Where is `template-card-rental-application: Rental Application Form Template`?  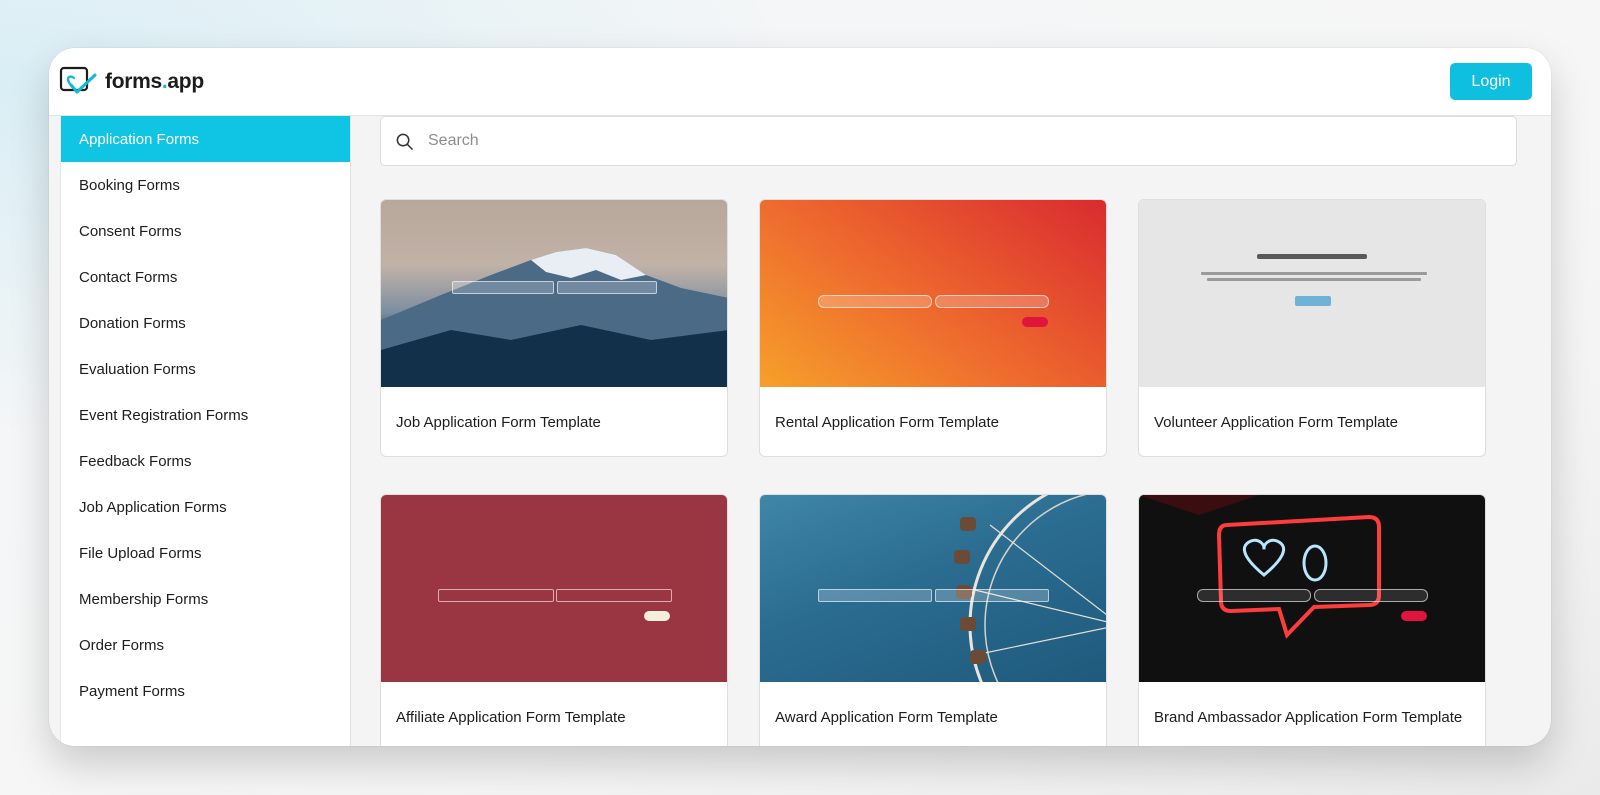 template-card-rental-application: Rental Application Form Template is located at coordinates (933, 328).